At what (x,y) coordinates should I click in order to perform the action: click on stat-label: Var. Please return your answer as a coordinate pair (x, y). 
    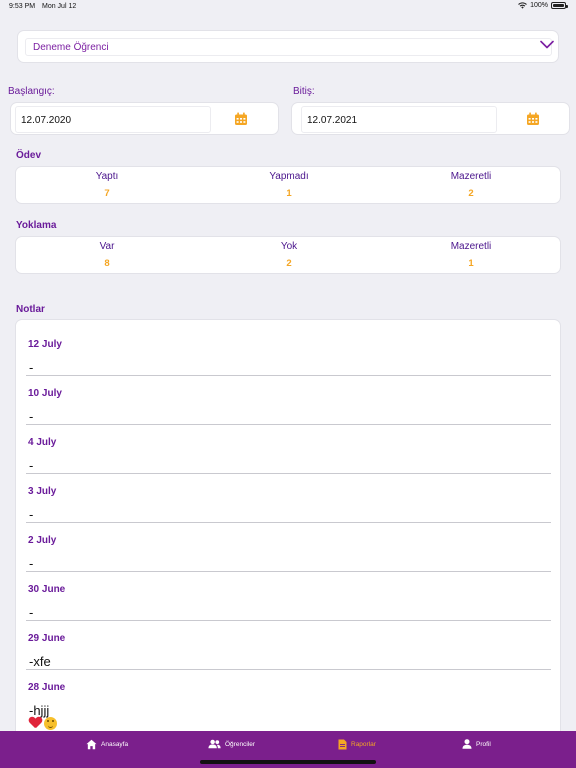
    Looking at the image, I should click on (107, 246).